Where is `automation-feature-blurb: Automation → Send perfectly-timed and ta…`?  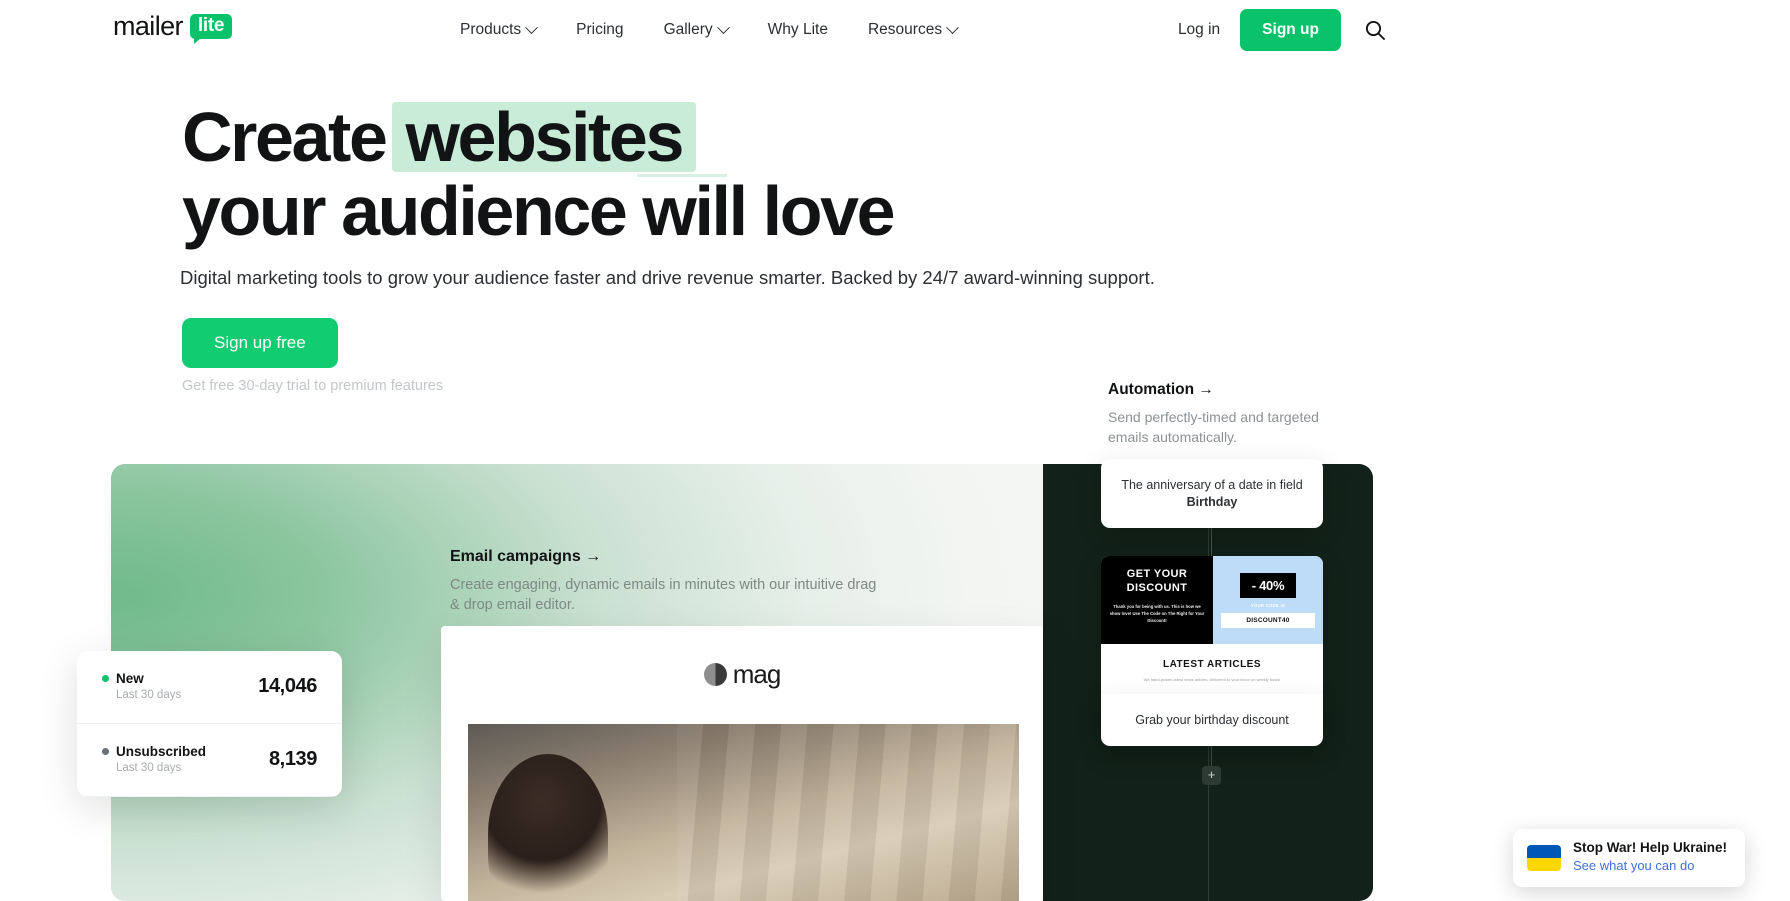 automation-feature-blurb: Automation → Send perfectly-timed and ta… is located at coordinates (1223, 414).